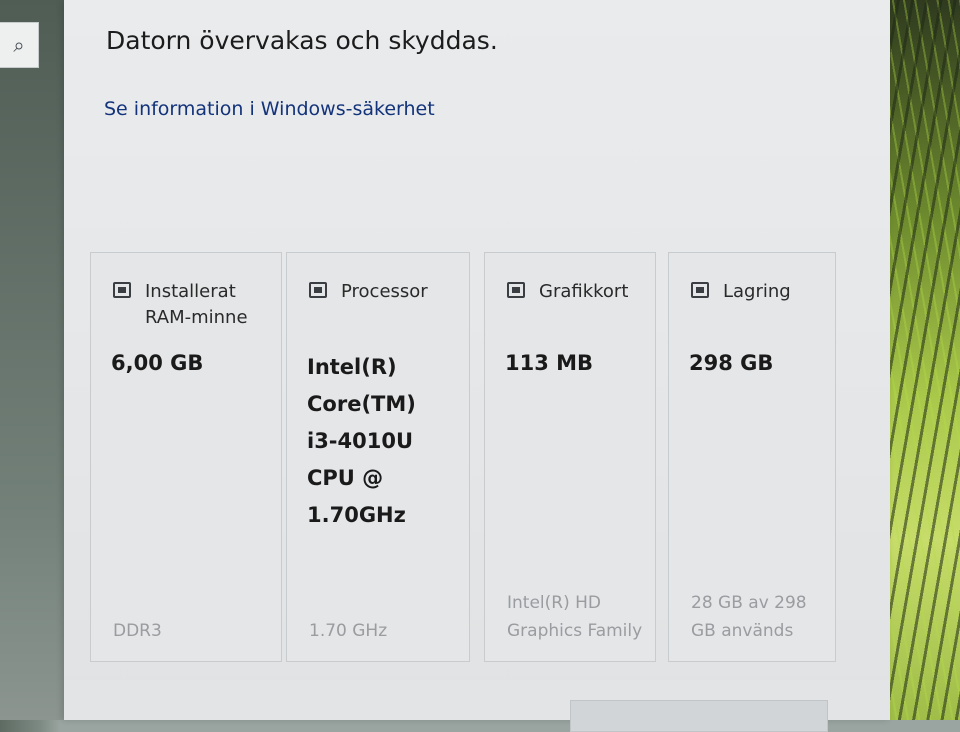  What do you see at coordinates (137, 631) in the screenshot?
I see `ram-type: DDR3` at bounding box center [137, 631].